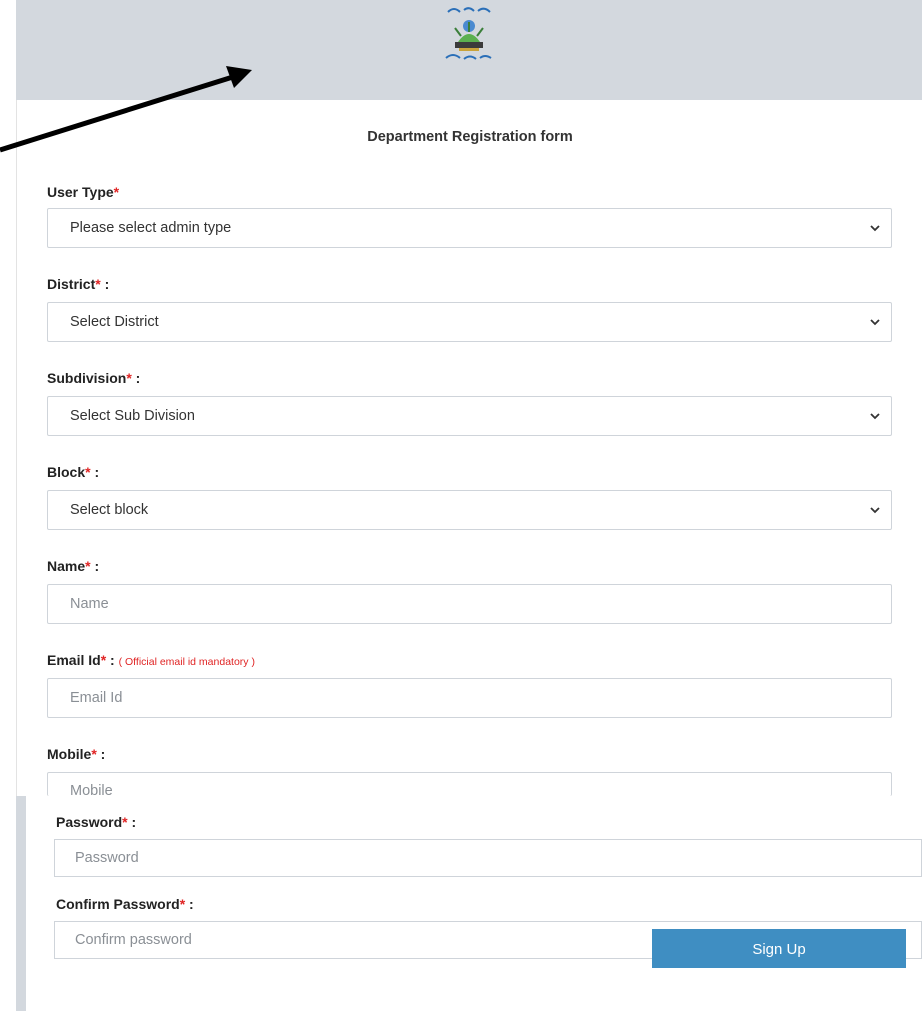 The height and width of the screenshot is (1011, 922). I want to click on name-label-text: Name, so click(66, 566).